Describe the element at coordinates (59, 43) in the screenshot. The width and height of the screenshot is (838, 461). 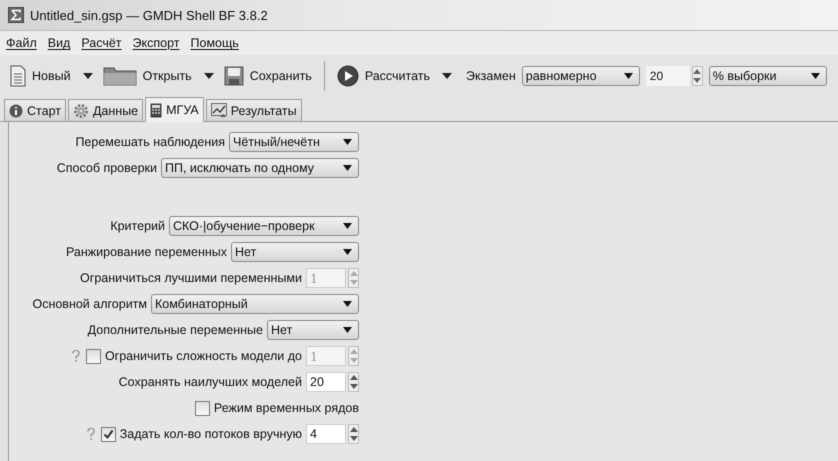
I see `menu-item: Вид` at that location.